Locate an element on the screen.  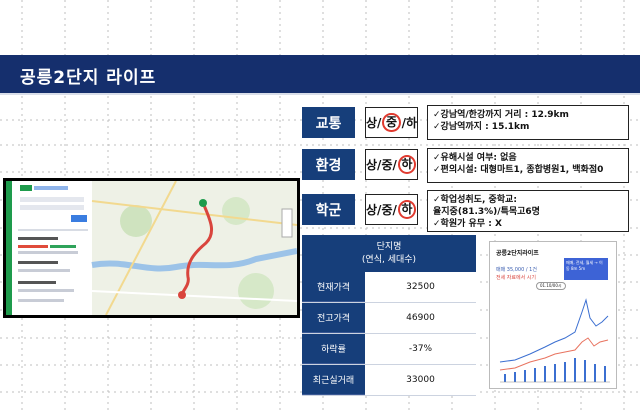
row-value: 33000 is located at coordinates (420, 380).